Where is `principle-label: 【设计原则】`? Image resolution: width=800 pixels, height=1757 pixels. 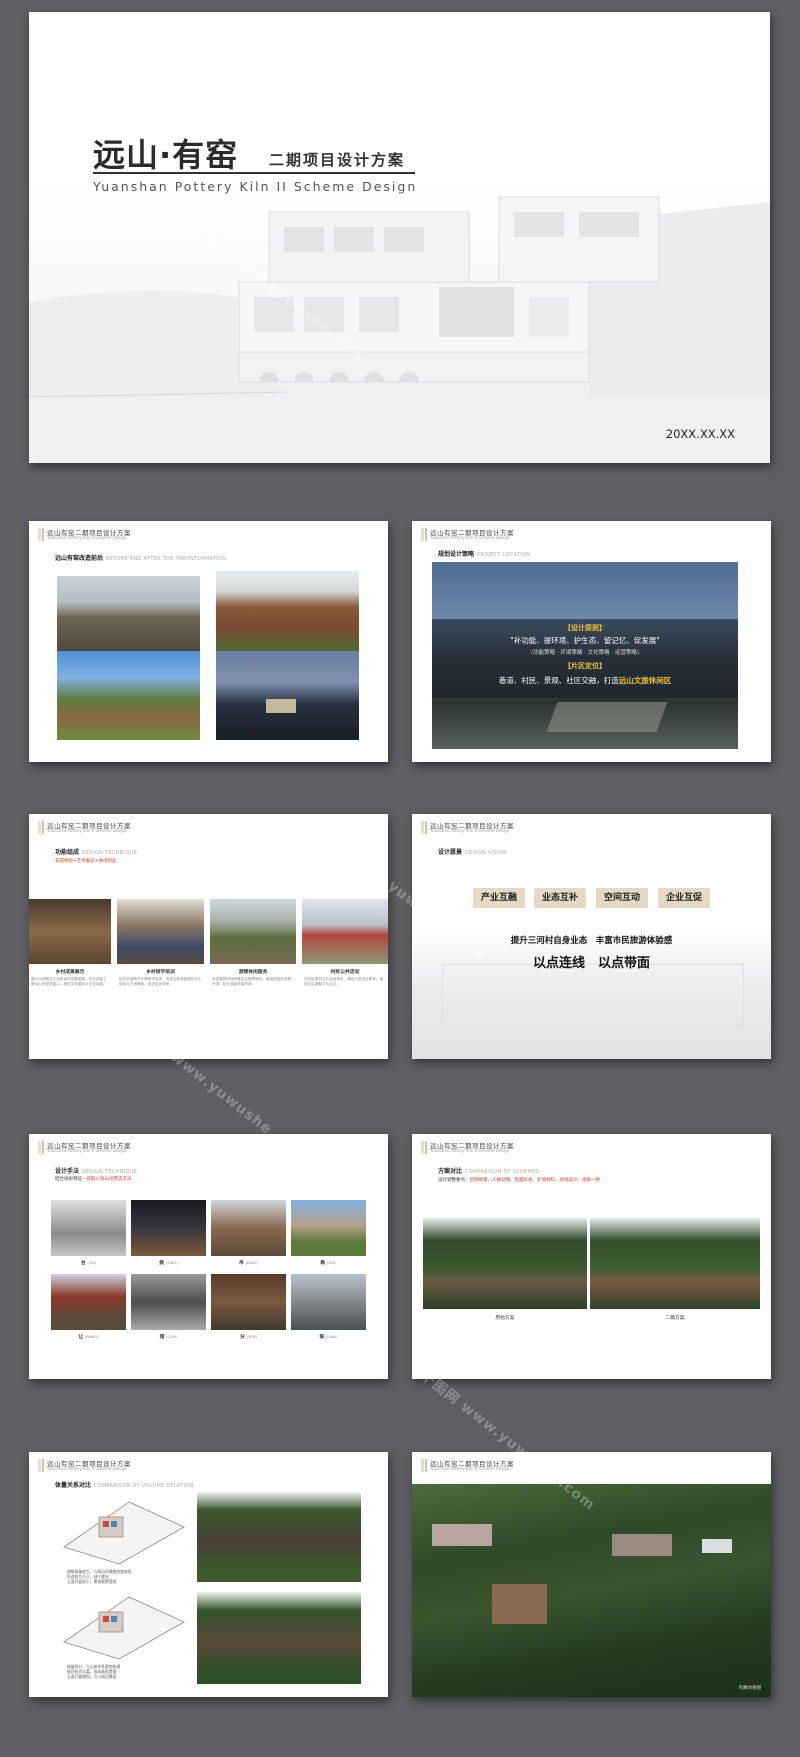
principle-label: 【设计原则】 is located at coordinates (585, 628).